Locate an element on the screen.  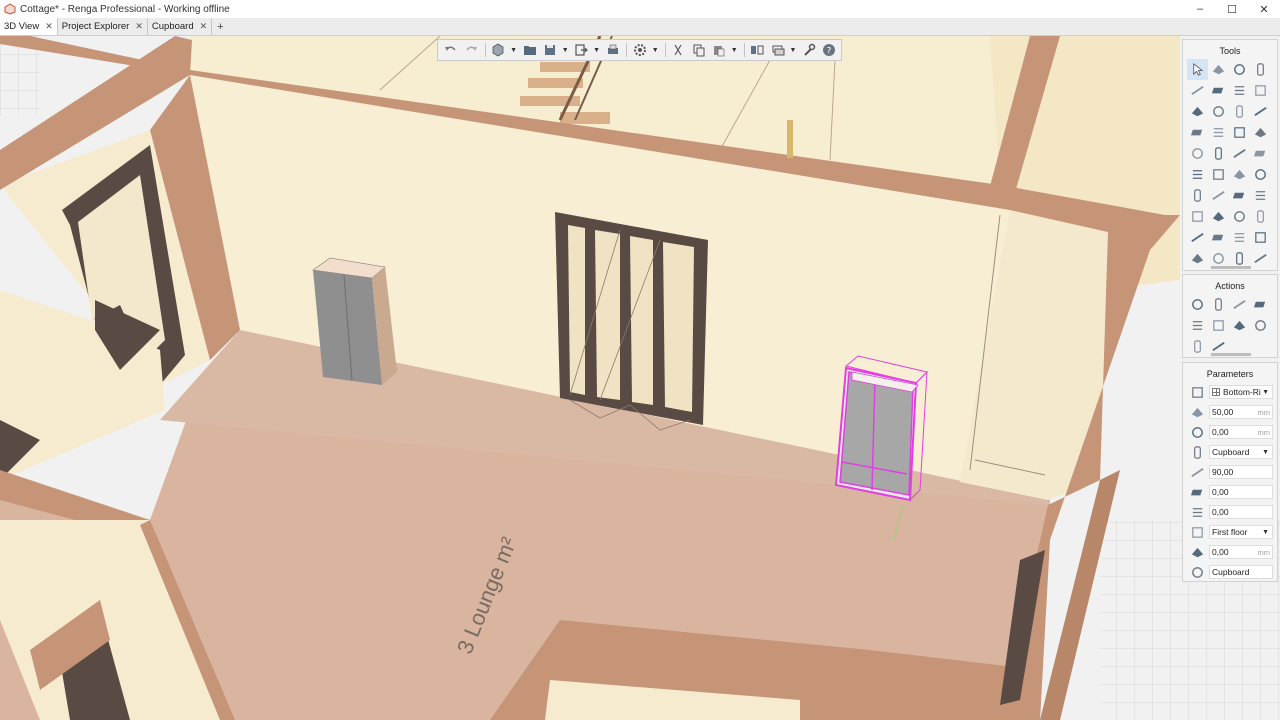
tab-project-explorer: Project Explorer ✕ is located at coordinates (103, 26).